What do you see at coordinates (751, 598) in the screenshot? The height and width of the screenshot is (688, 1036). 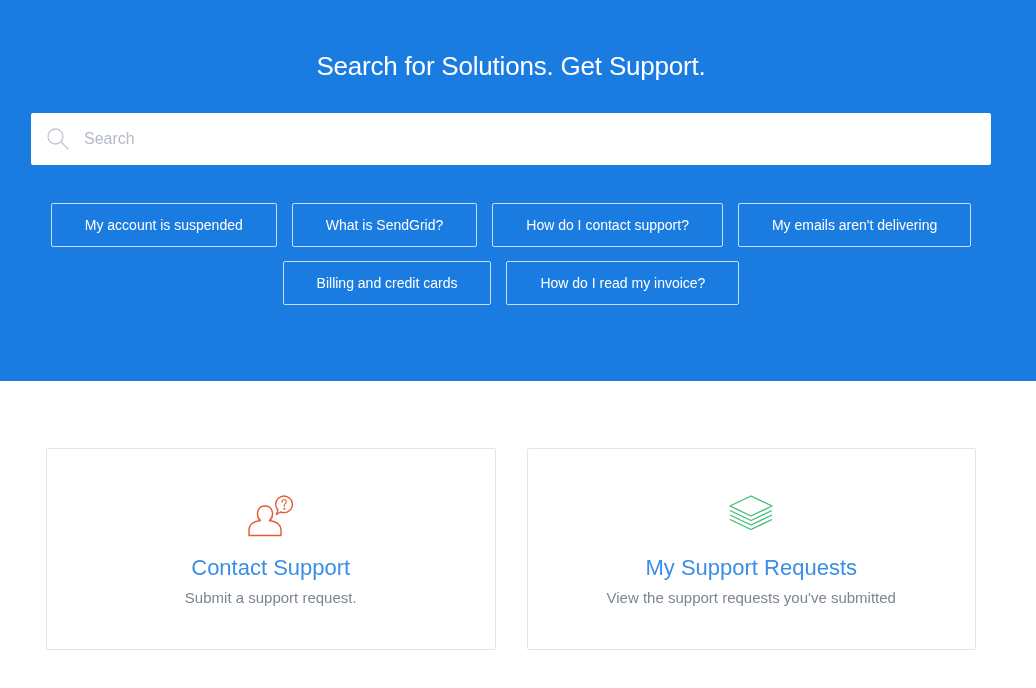 I see `card-description: View the support requests you've submitted` at bounding box center [751, 598].